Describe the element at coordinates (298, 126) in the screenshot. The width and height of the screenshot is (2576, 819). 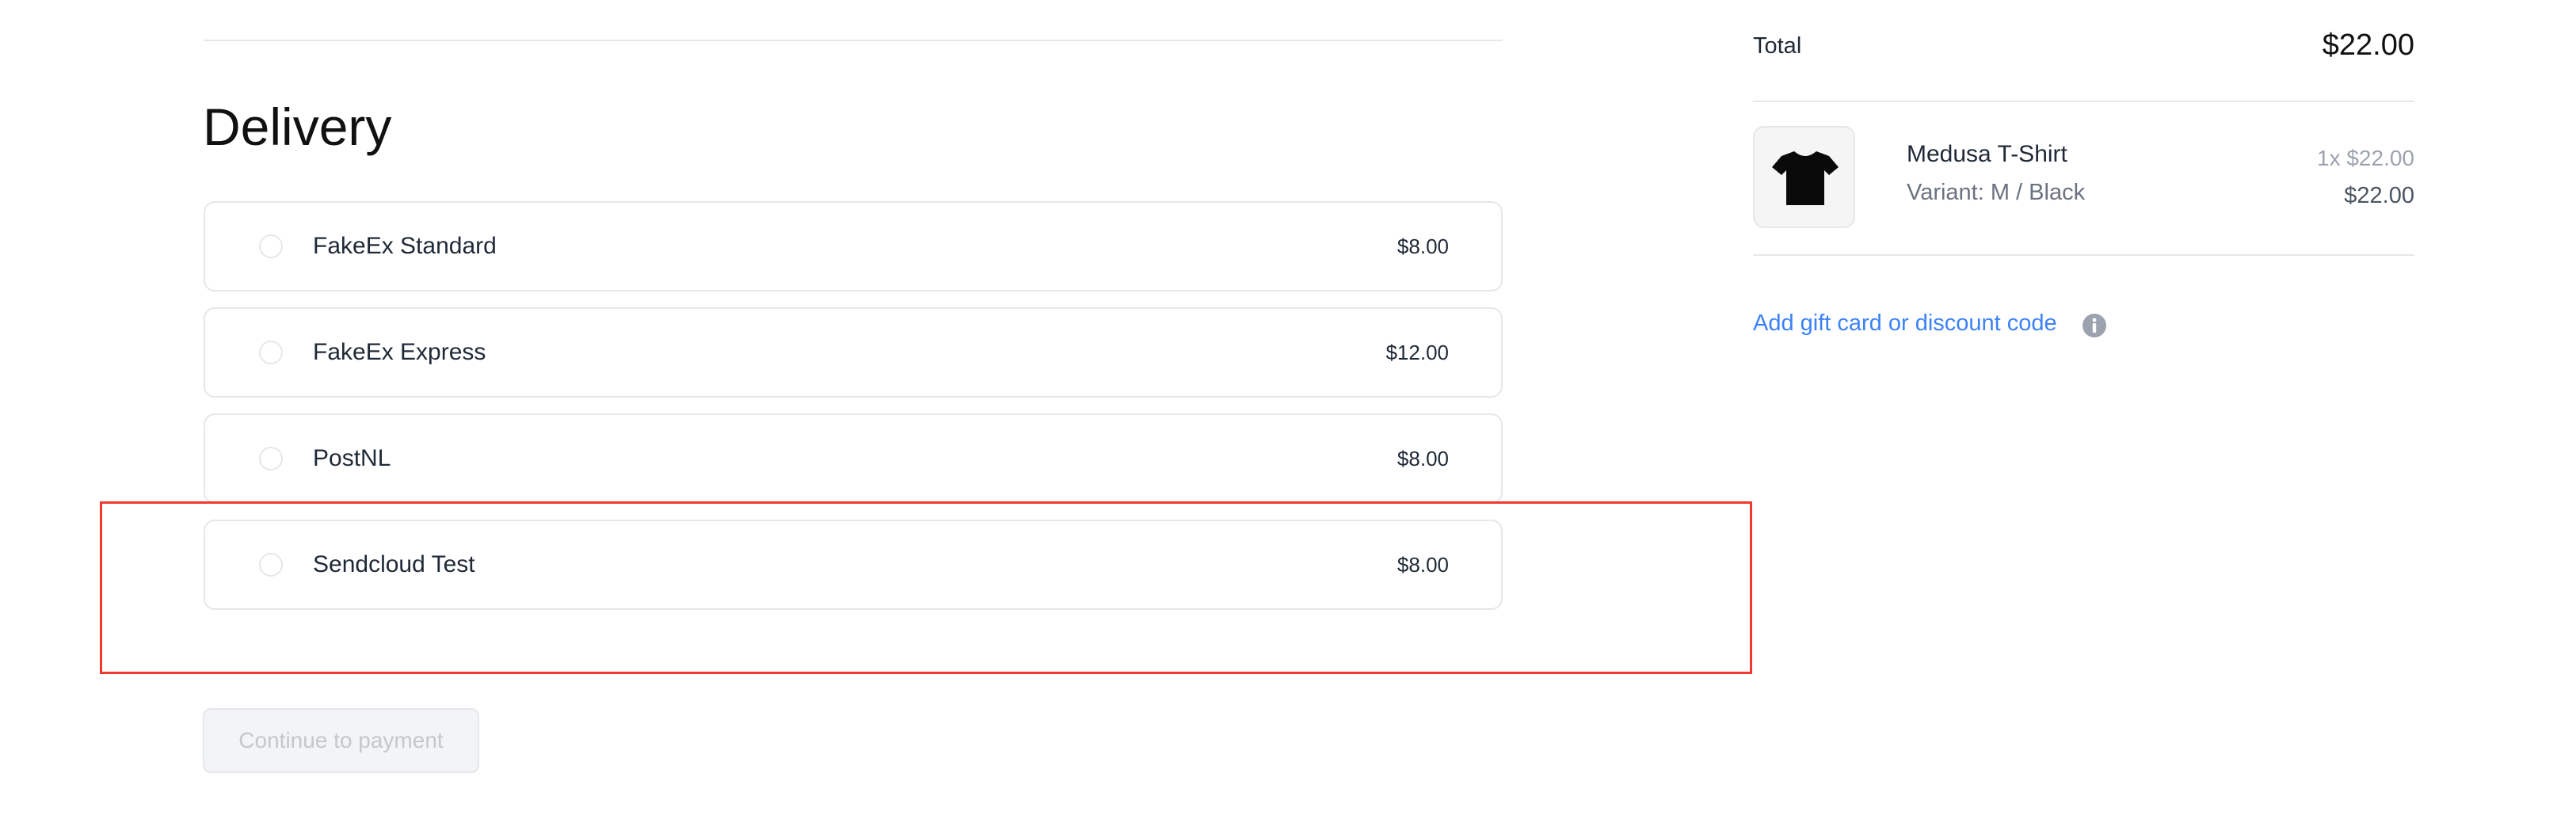
I see `delivery-title: Delivery` at that location.